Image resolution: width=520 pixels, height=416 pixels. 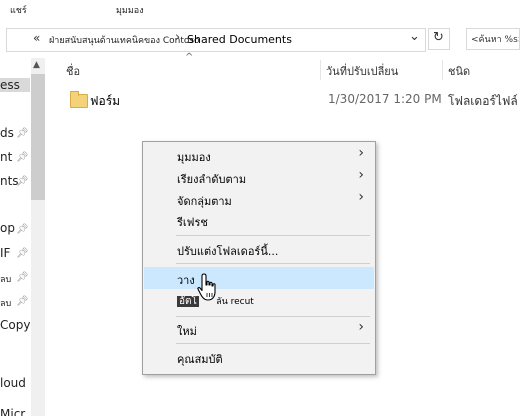 I want to click on nav-item: ess, so click(x=15, y=85).